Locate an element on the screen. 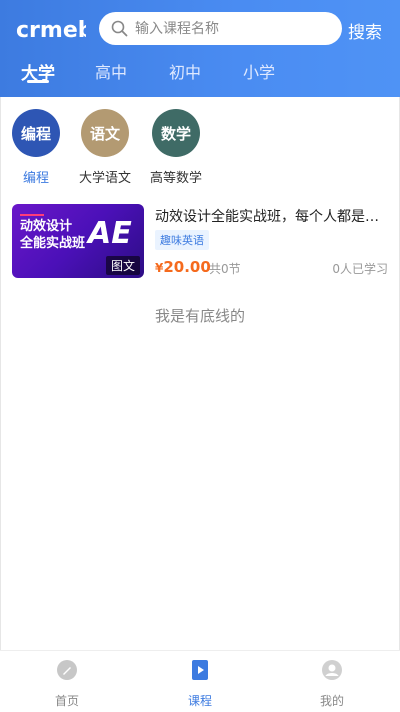 The height and width of the screenshot is (712, 400). tabbar-mine: 我的 is located at coordinates (332, 684).